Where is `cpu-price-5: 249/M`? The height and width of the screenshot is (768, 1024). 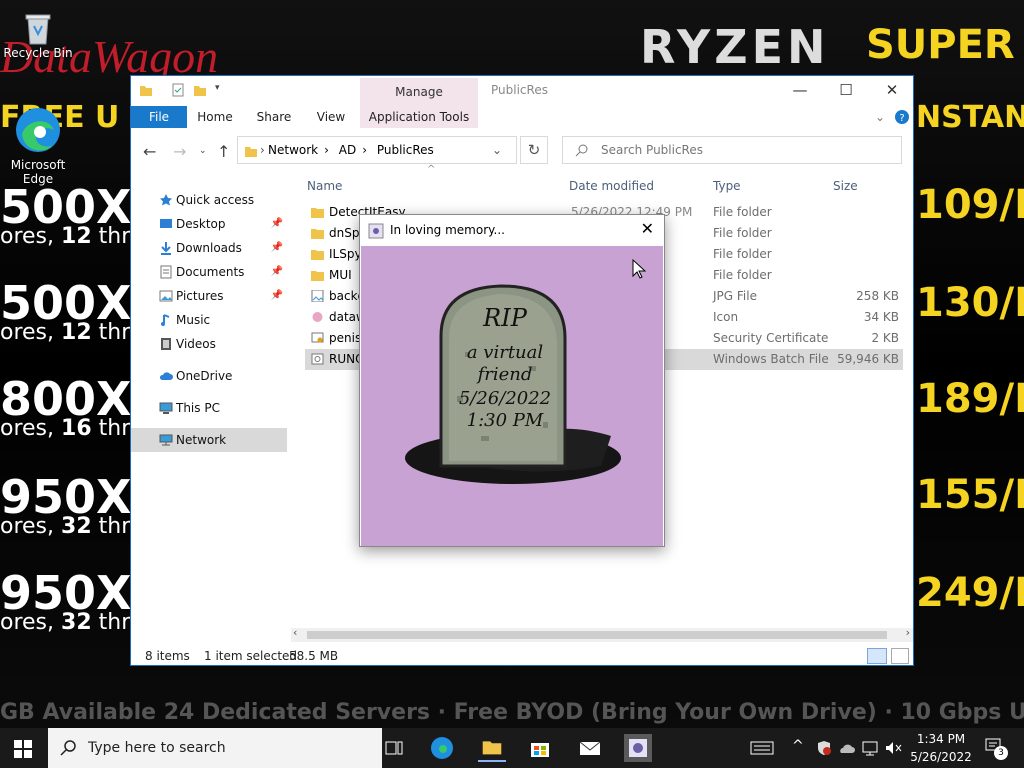 cpu-price-5: 249/M is located at coordinates (970, 593).